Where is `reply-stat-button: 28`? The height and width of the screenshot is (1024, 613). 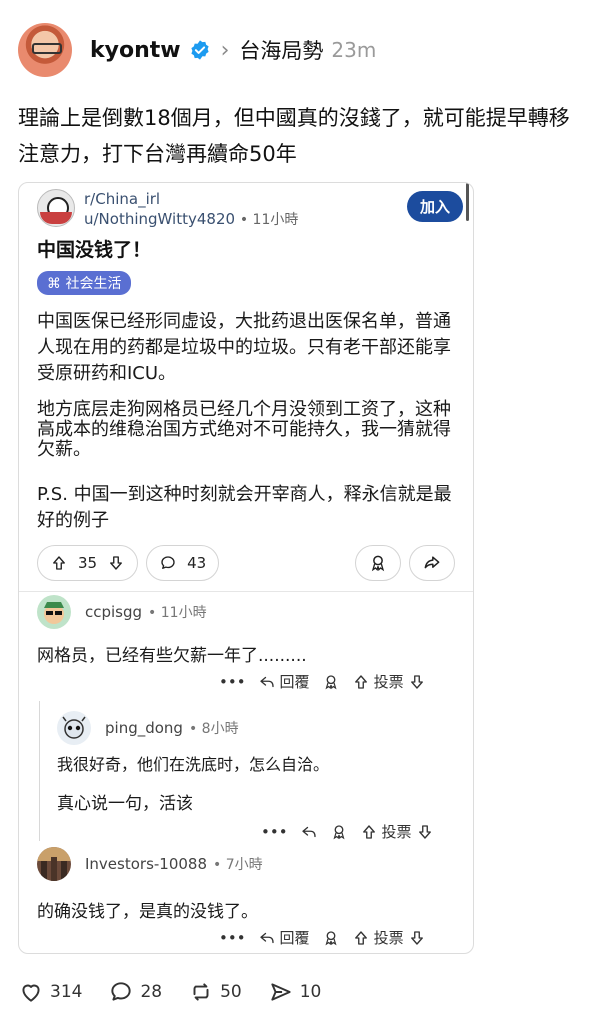 reply-stat-button: 28 is located at coordinates (135, 992).